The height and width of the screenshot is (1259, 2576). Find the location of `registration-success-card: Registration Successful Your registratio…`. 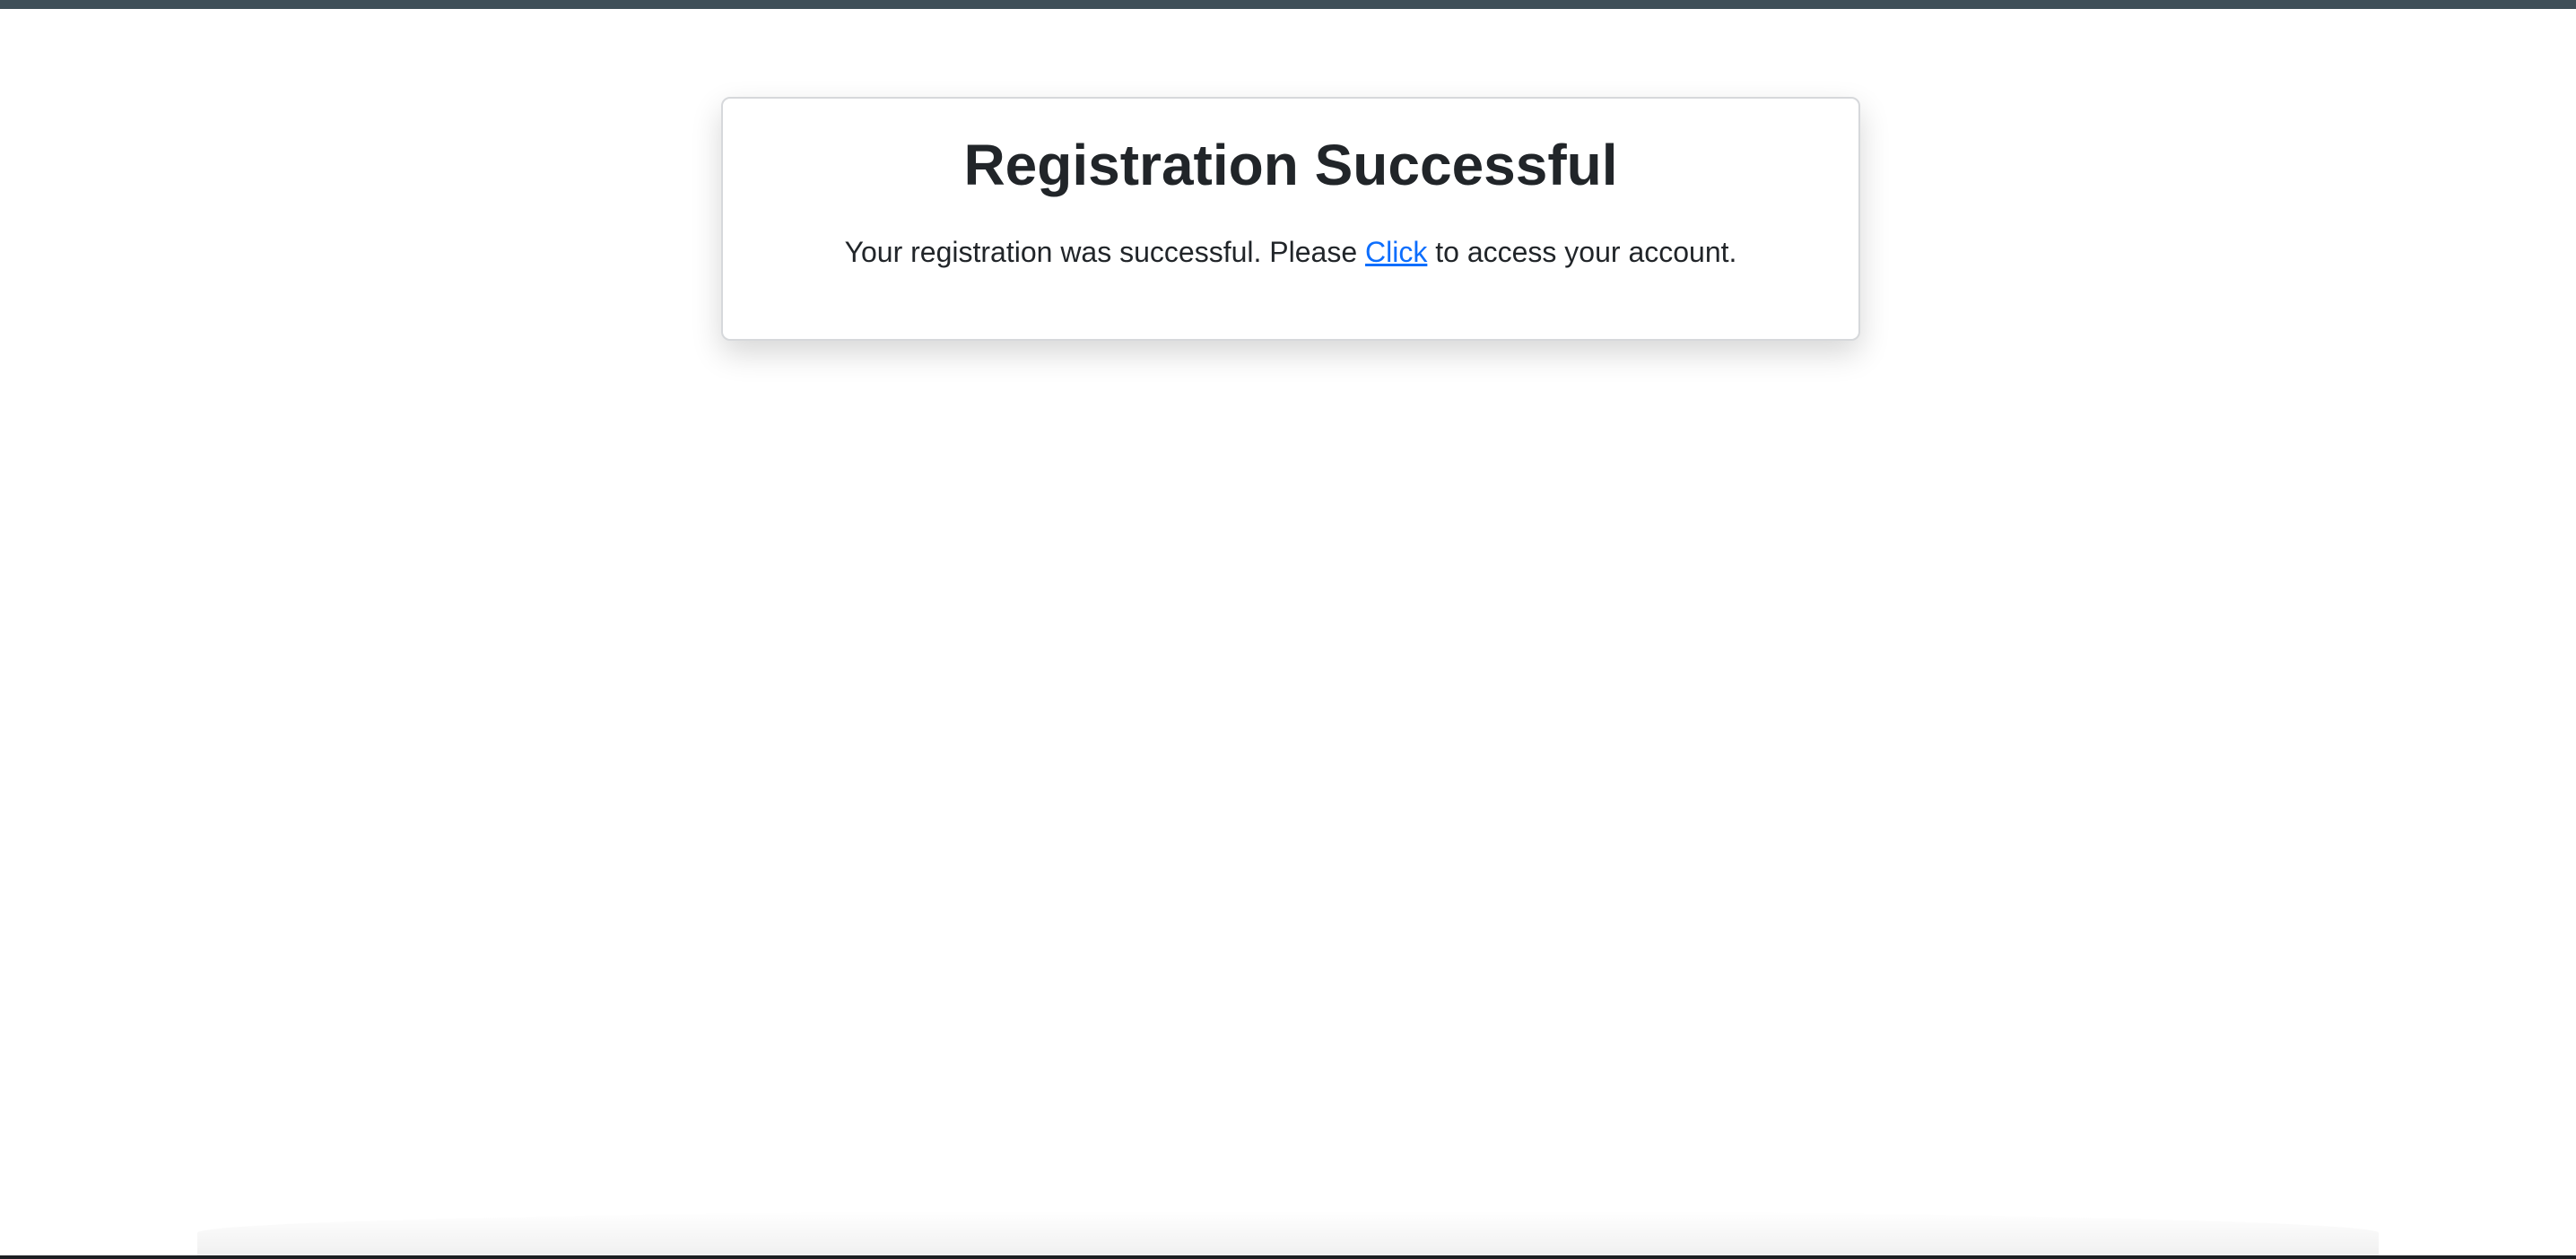

registration-success-card: Registration Successful Your registratio… is located at coordinates (1290, 219).